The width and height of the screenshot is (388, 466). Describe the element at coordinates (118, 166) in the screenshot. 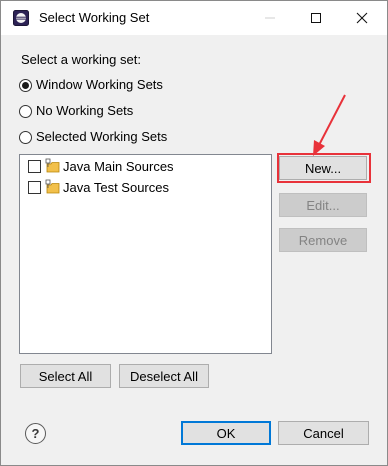

I see `working-set-label: Java Main Sources` at that location.